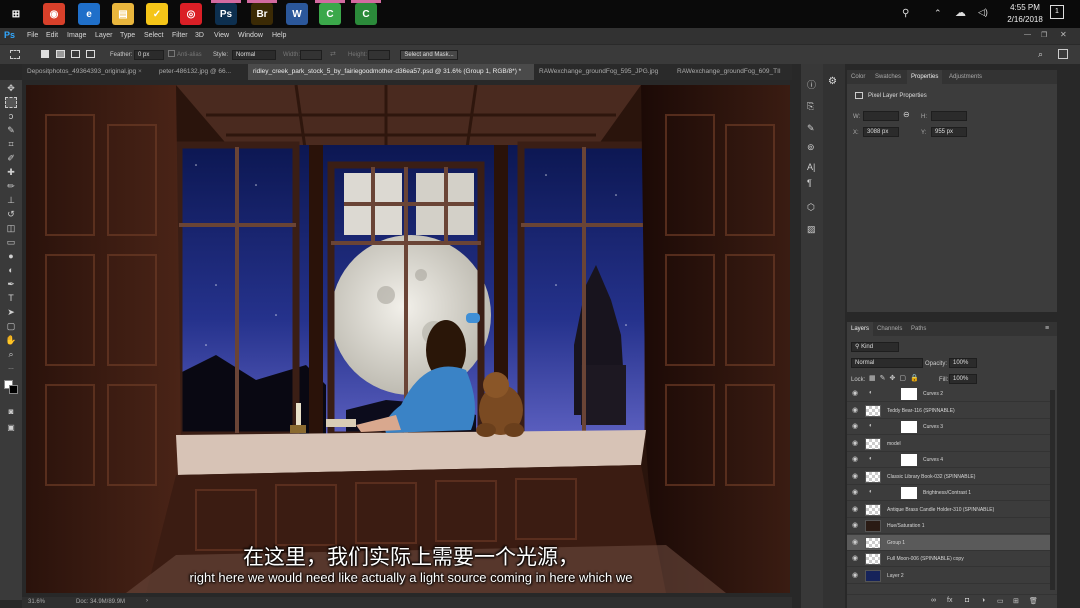  Describe the element at coordinates (11, 228) in the screenshot. I see `eraser-tool-icon: ◫` at that location.